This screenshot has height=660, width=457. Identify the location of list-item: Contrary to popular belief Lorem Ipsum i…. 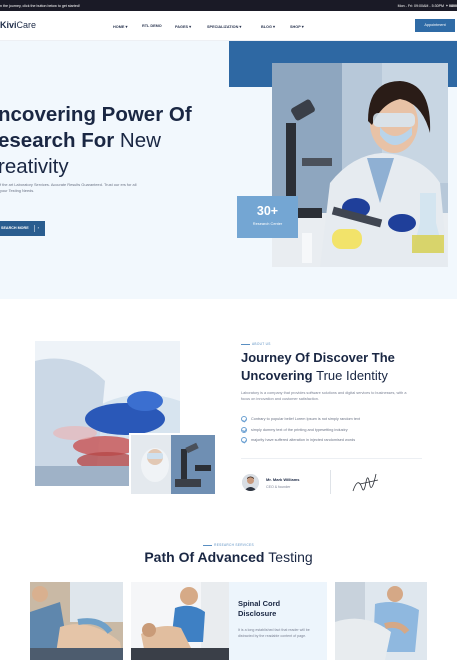
(300, 419).